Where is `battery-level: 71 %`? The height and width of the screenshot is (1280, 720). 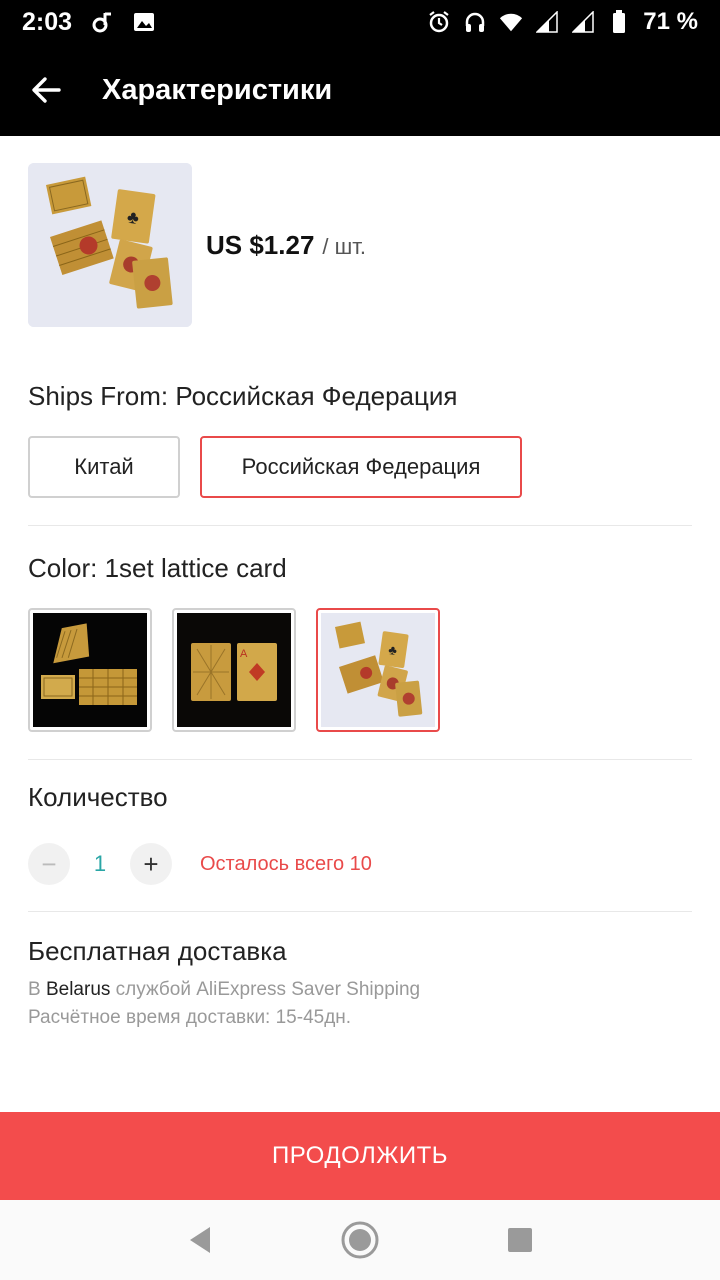 battery-level: 71 % is located at coordinates (670, 21).